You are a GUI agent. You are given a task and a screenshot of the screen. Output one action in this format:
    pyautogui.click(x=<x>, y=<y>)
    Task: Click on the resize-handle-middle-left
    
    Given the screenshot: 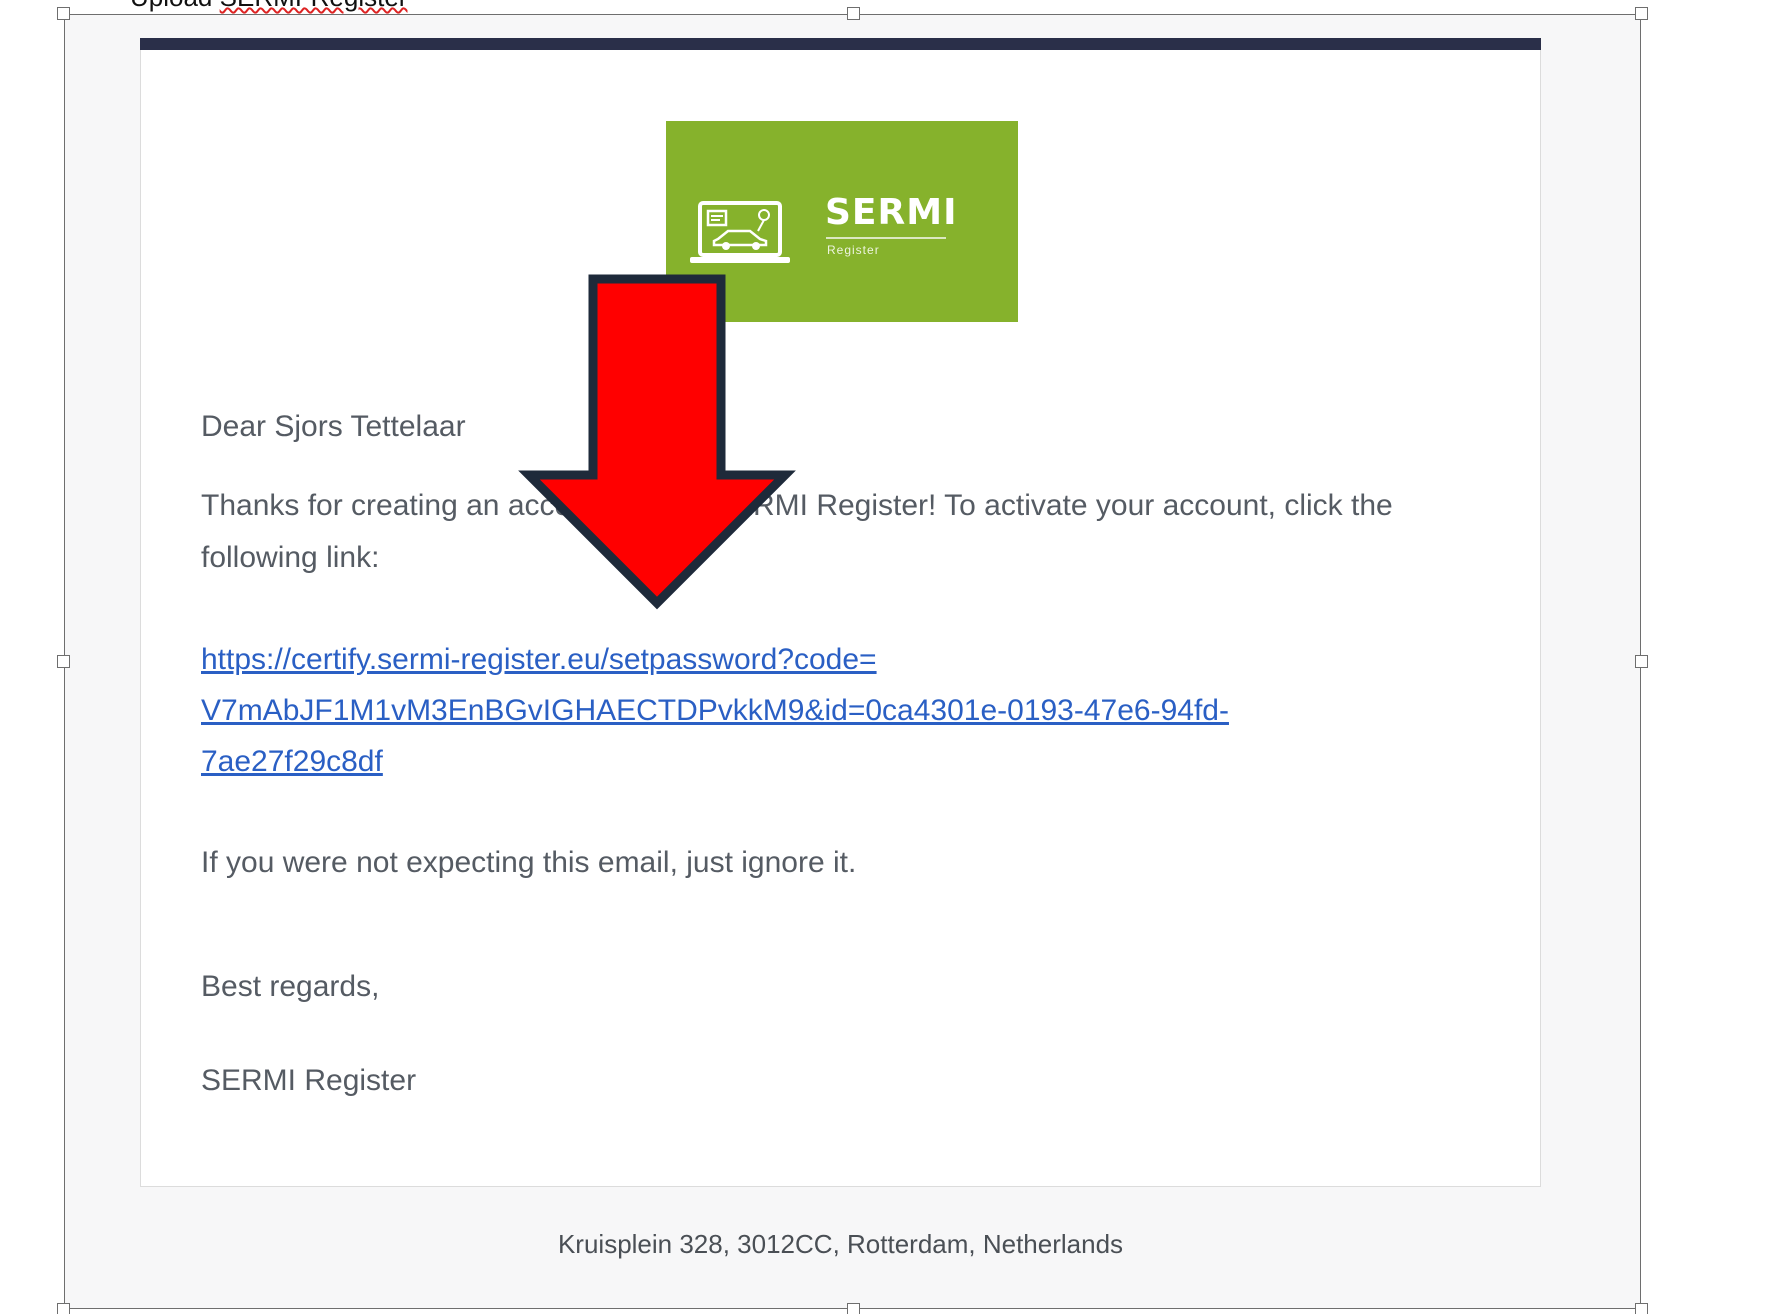 What is the action you would take?
    pyautogui.click(x=63, y=661)
    